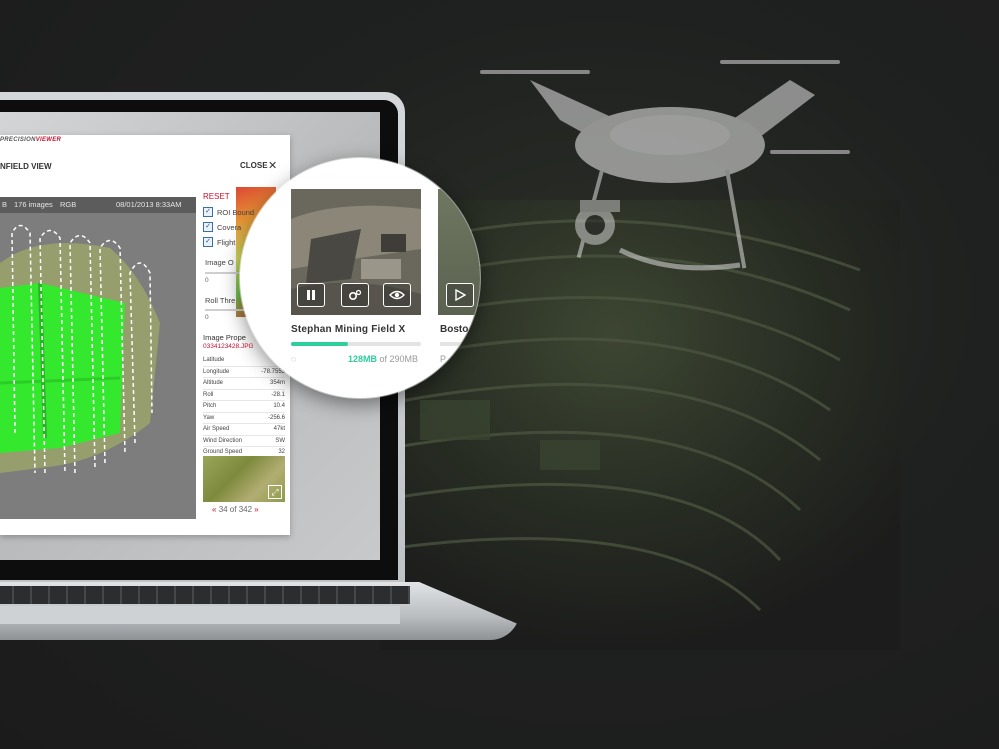 Image resolution: width=999 pixels, height=749 pixels. What do you see at coordinates (80, 349) in the screenshot?
I see `field-mosaic` at bounding box center [80, 349].